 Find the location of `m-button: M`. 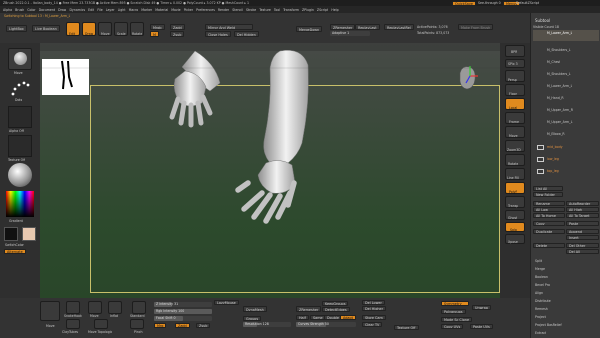

m-button: M is located at coordinates (154, 34).